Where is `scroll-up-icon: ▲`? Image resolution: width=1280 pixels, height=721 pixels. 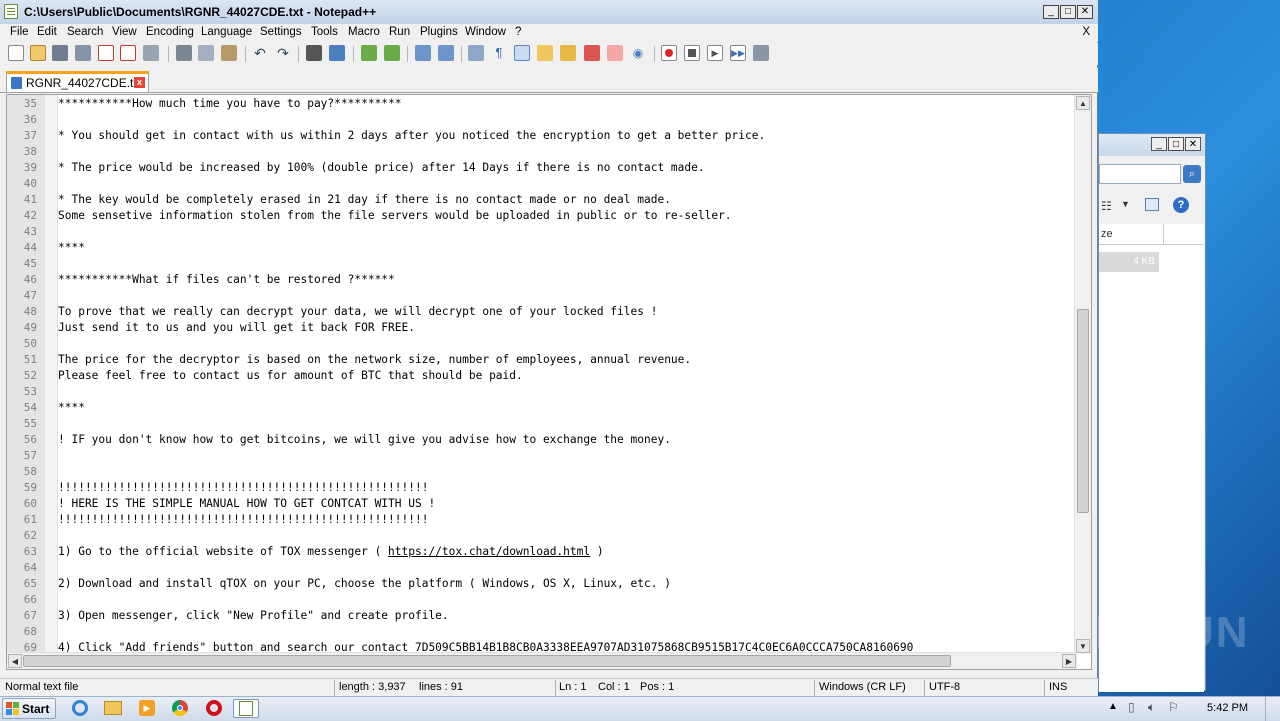
scroll-up-icon: ▲ is located at coordinates (1083, 103).